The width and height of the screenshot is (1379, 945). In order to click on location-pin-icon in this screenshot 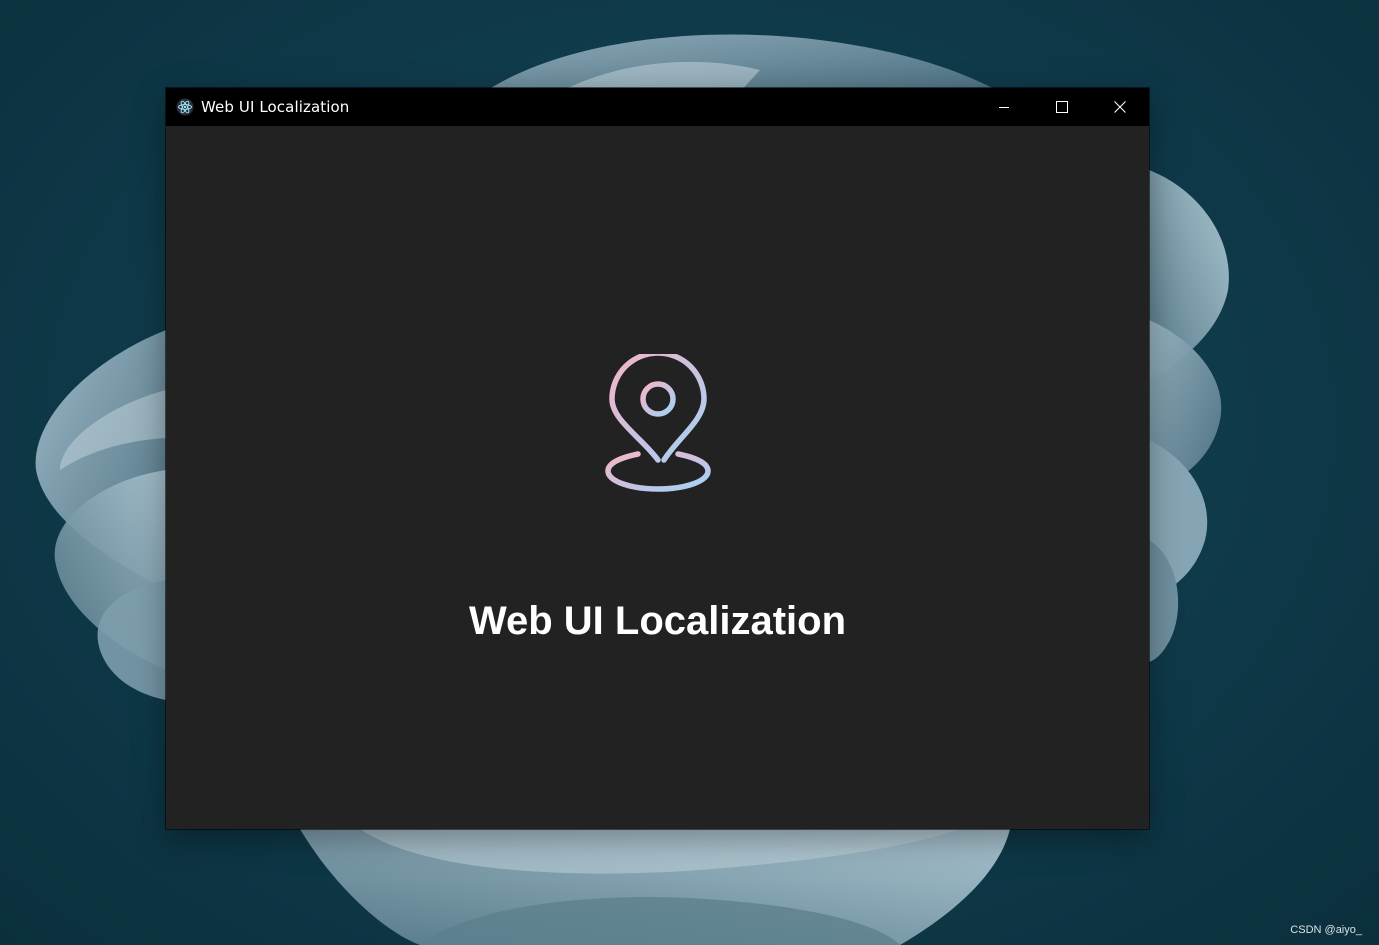, I will do `click(658, 423)`.